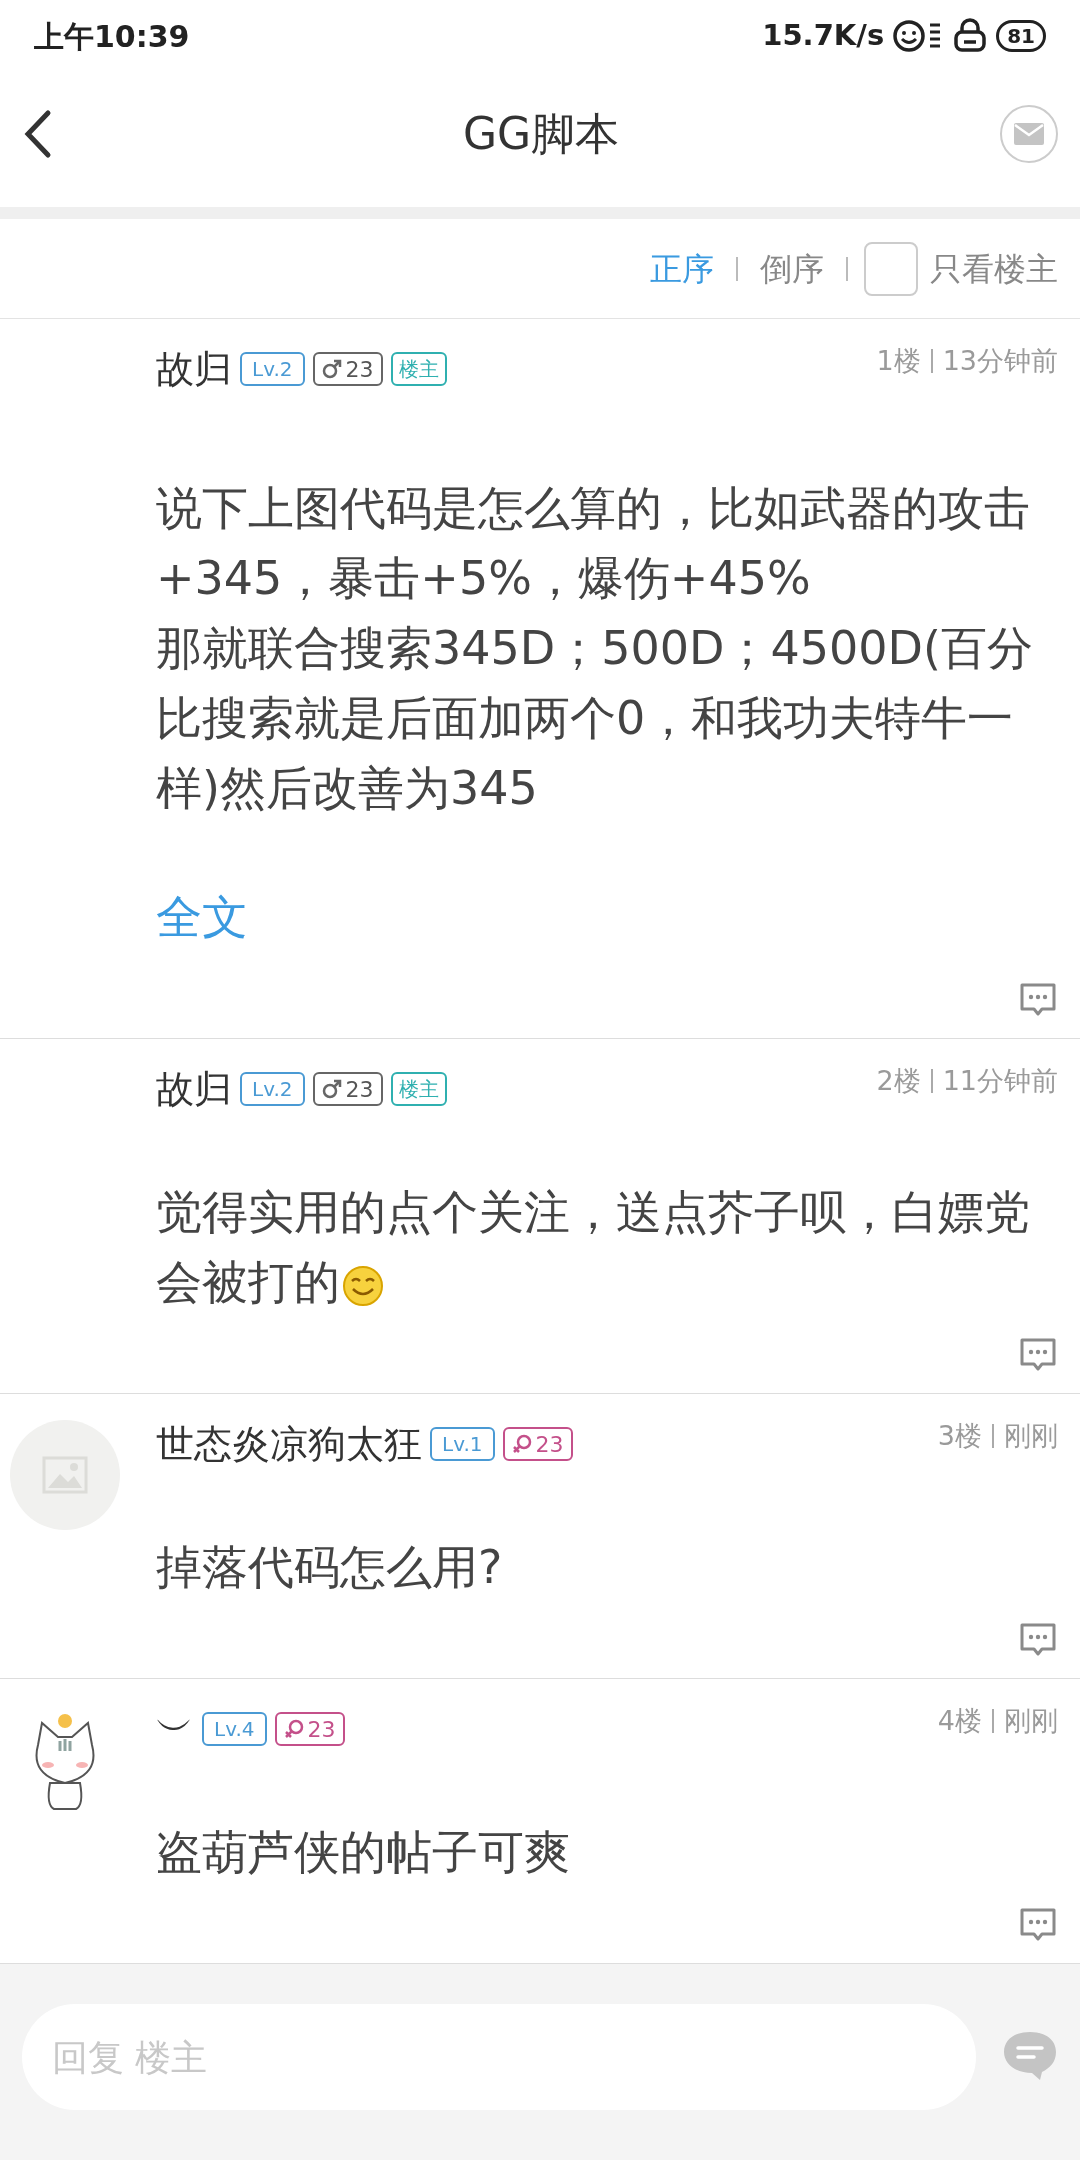  I want to click on floor-number: 2楼, so click(898, 1081).